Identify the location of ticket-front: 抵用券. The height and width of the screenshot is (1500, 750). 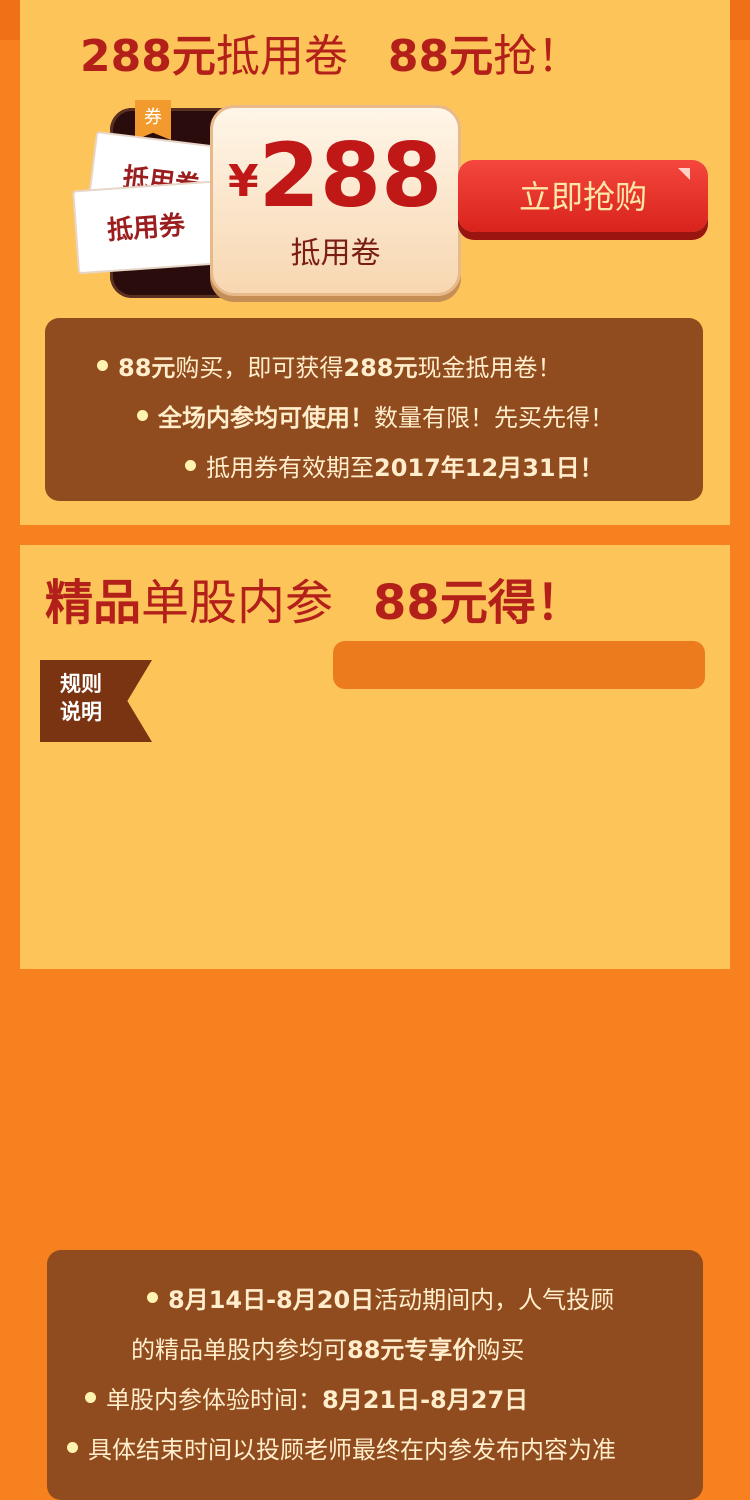
(152, 227).